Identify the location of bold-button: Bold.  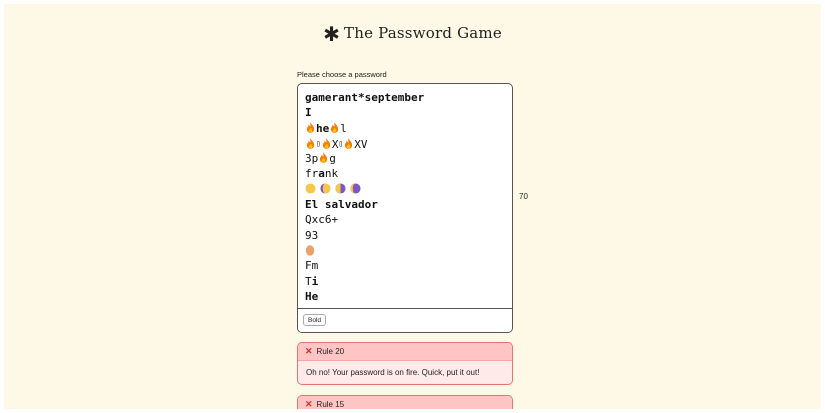
(315, 320).